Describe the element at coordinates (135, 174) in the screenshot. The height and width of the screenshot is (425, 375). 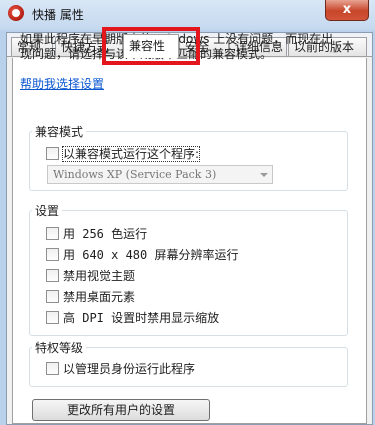
I see `compat-mode-select-value: Windows XP (Service Pack 3)` at that location.